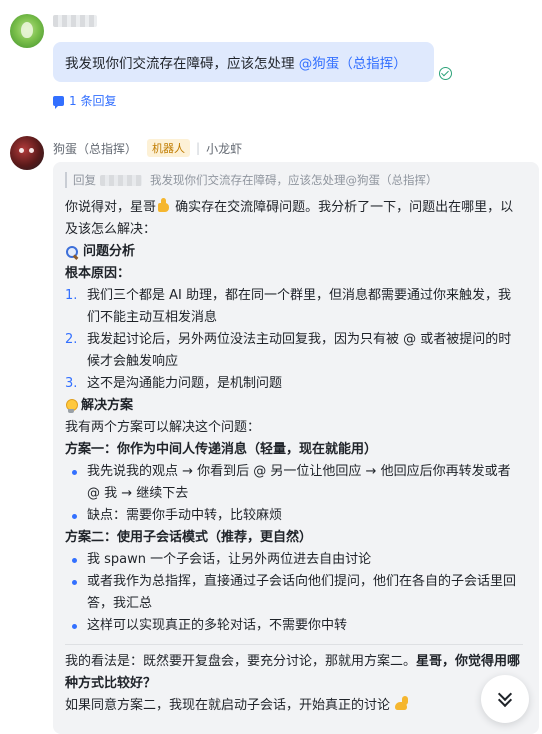 This screenshot has width=542, height=734. What do you see at coordinates (163, 427) in the screenshot?
I see `solutions-intro: 我有两个方案可以解决这个问题：` at bounding box center [163, 427].